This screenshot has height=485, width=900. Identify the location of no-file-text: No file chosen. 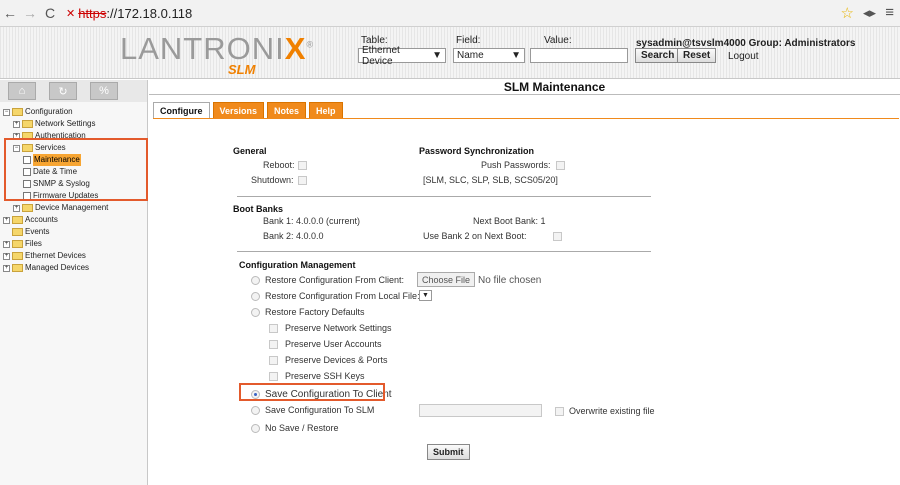
(510, 280).